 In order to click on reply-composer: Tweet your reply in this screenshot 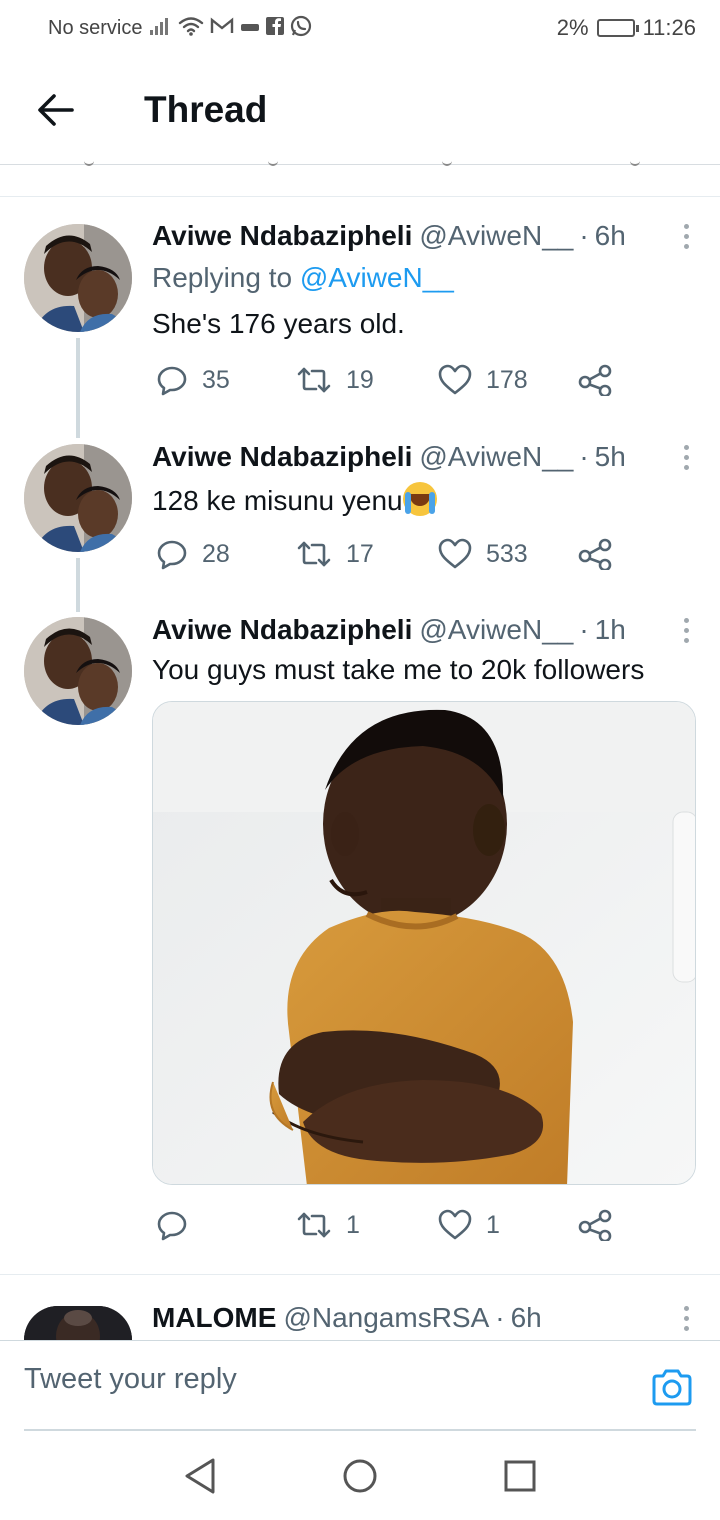, I will do `click(360, 1385)`.